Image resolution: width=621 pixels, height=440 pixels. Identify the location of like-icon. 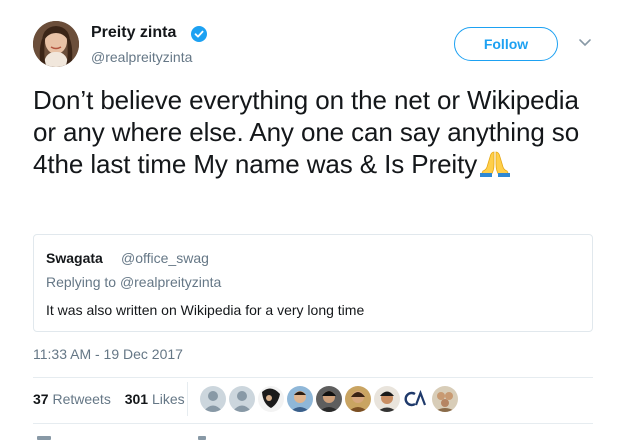
(202, 438).